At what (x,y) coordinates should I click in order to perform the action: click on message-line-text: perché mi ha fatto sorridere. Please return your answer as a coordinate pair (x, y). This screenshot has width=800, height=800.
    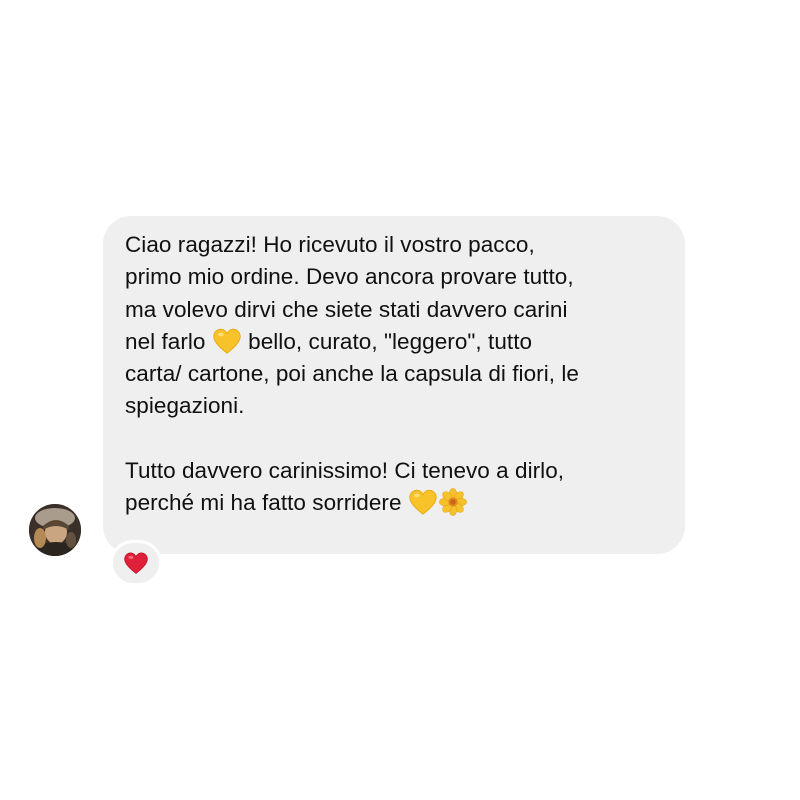
    Looking at the image, I should click on (263, 503).